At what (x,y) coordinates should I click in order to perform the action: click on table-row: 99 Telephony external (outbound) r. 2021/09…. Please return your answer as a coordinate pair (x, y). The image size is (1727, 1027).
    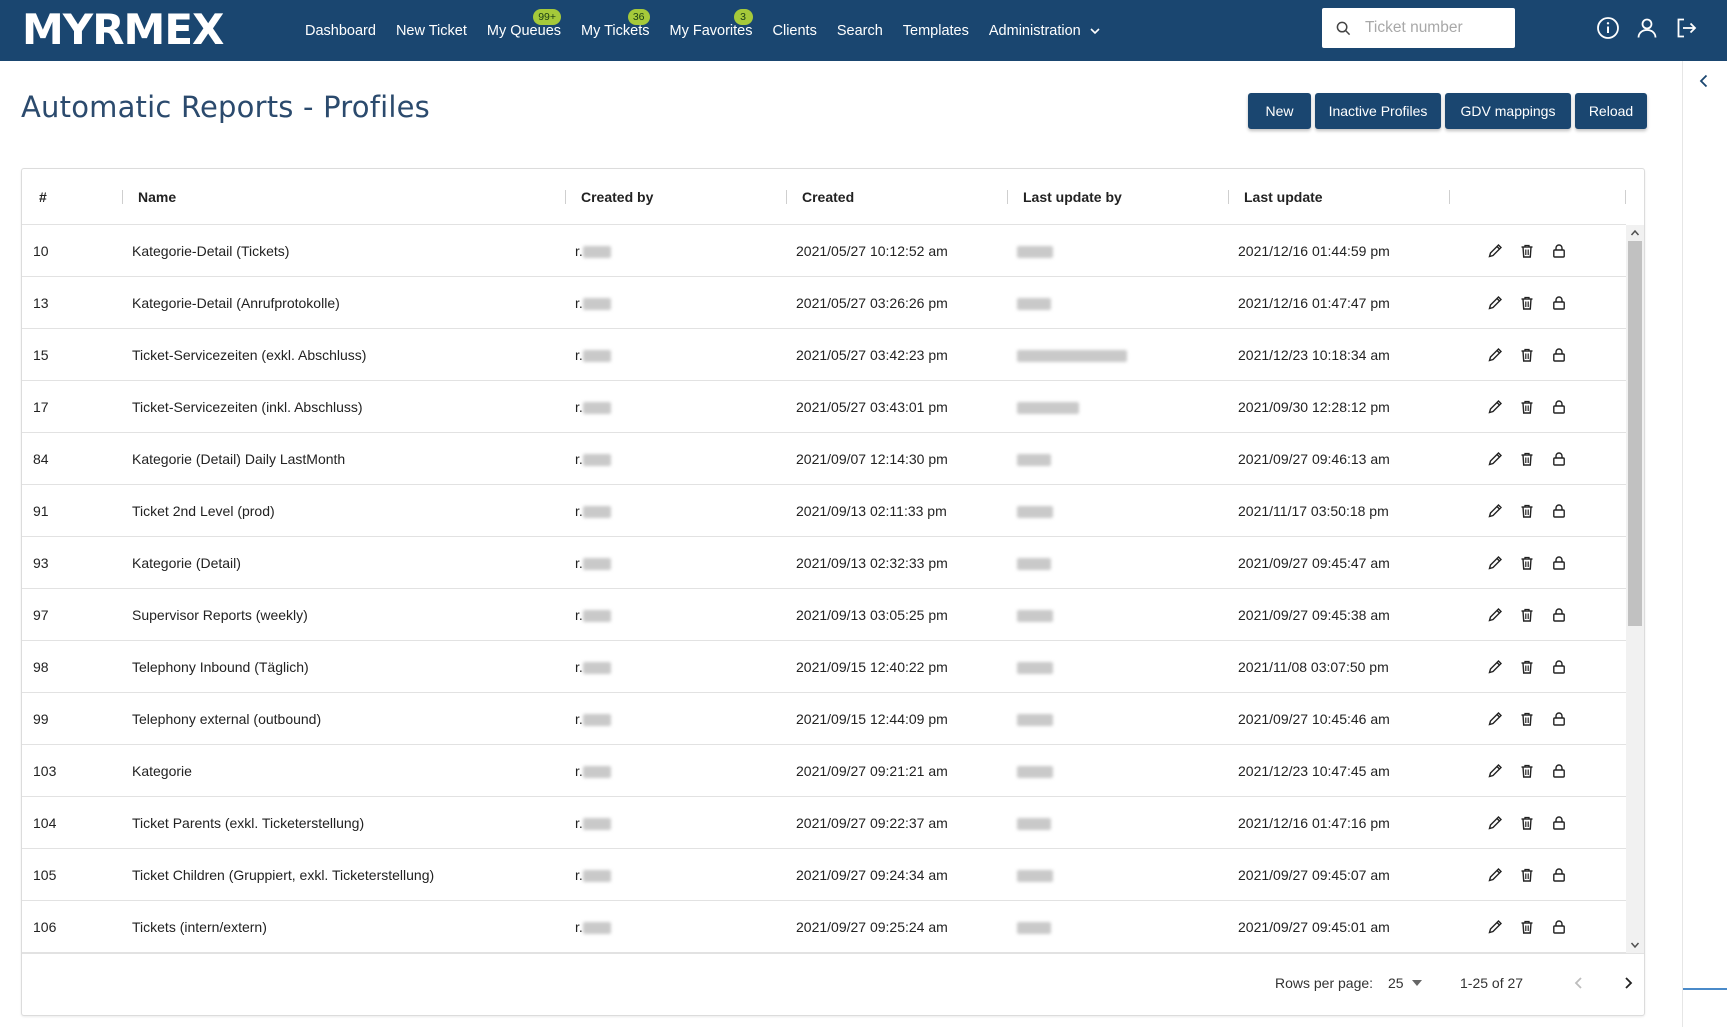
    Looking at the image, I should click on (824, 719).